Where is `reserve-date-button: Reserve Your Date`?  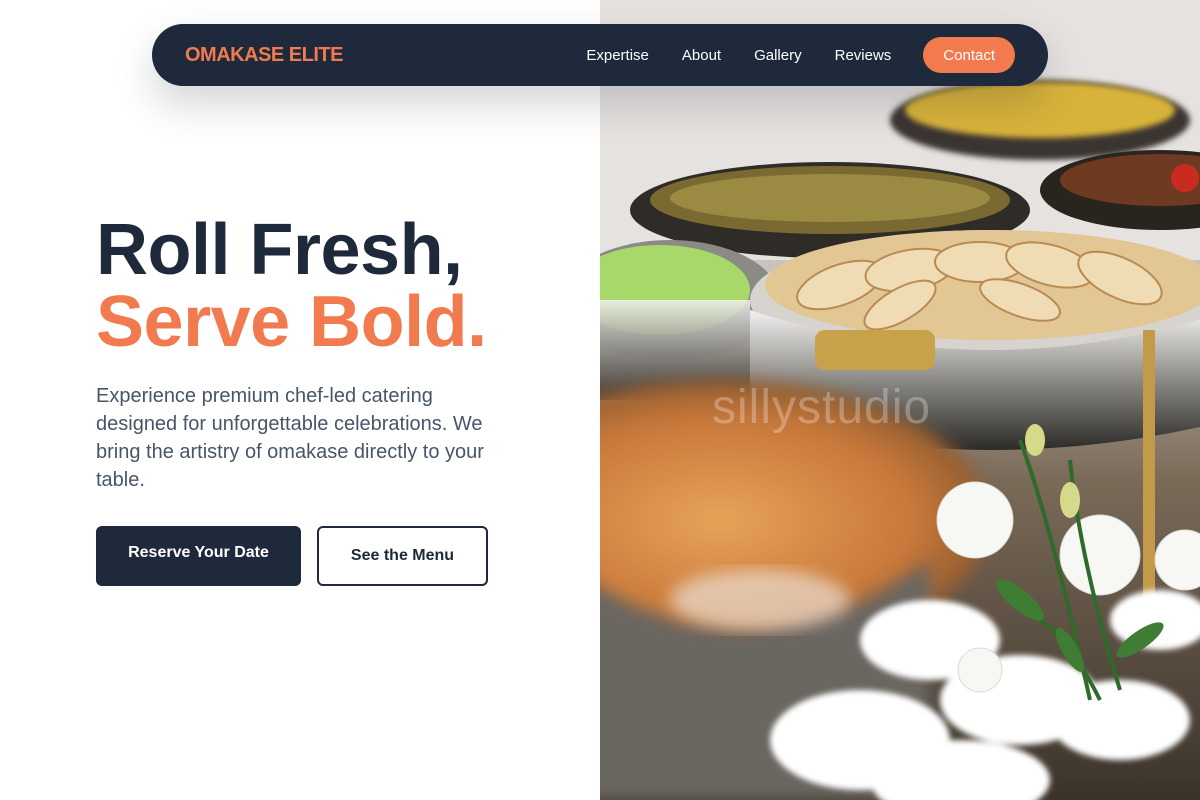 reserve-date-button: Reserve Your Date is located at coordinates (198, 556).